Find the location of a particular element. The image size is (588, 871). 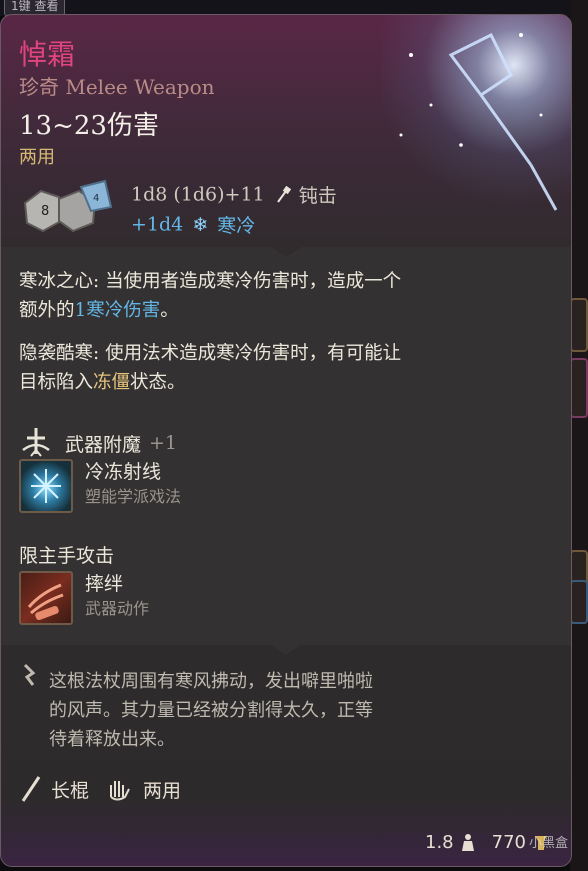

spell-entry: 摔绊 武器动作 is located at coordinates (84, 598).